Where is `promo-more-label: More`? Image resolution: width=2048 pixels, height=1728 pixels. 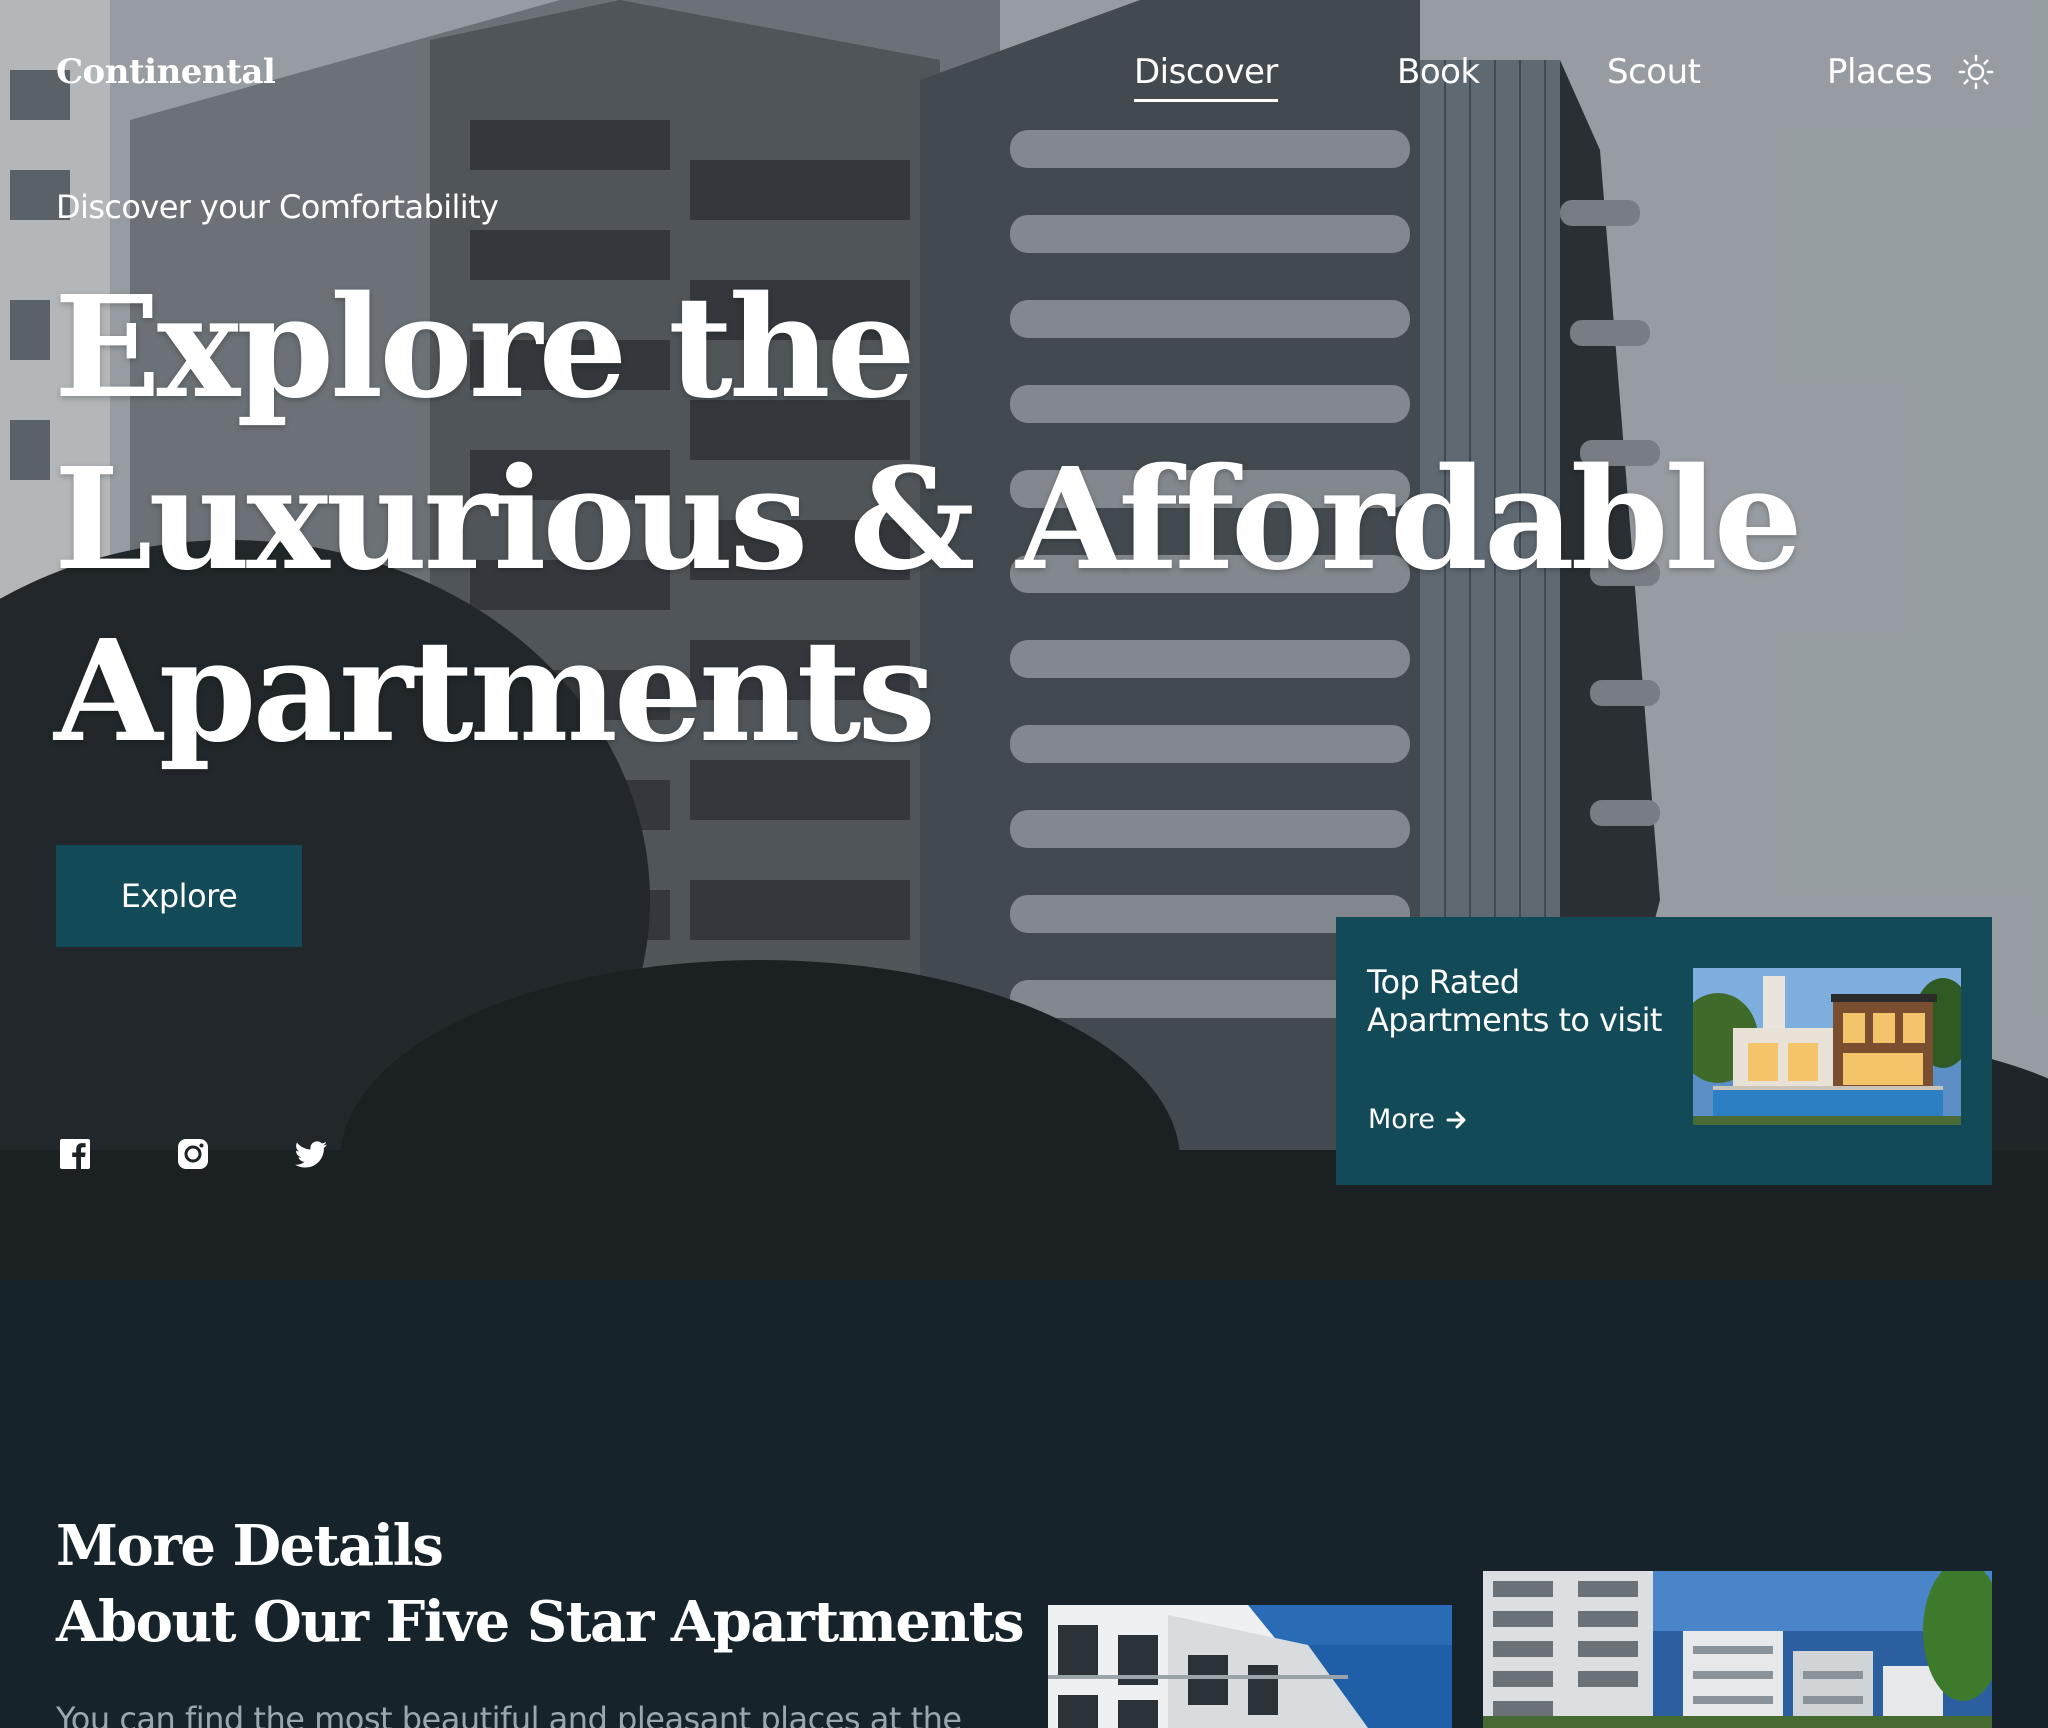
promo-more-label: More is located at coordinates (1401, 1119).